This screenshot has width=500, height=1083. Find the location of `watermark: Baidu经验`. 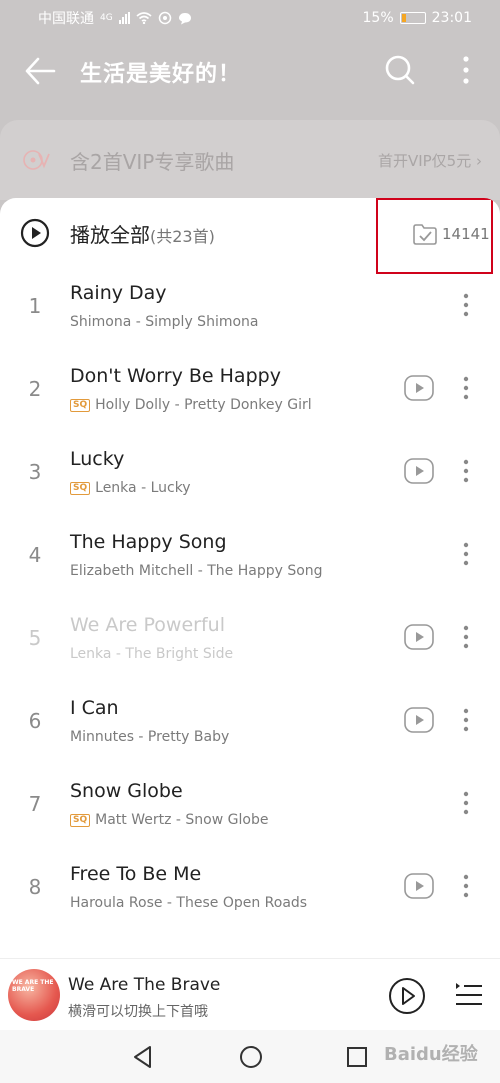

watermark: Baidu经验 is located at coordinates (431, 1054).